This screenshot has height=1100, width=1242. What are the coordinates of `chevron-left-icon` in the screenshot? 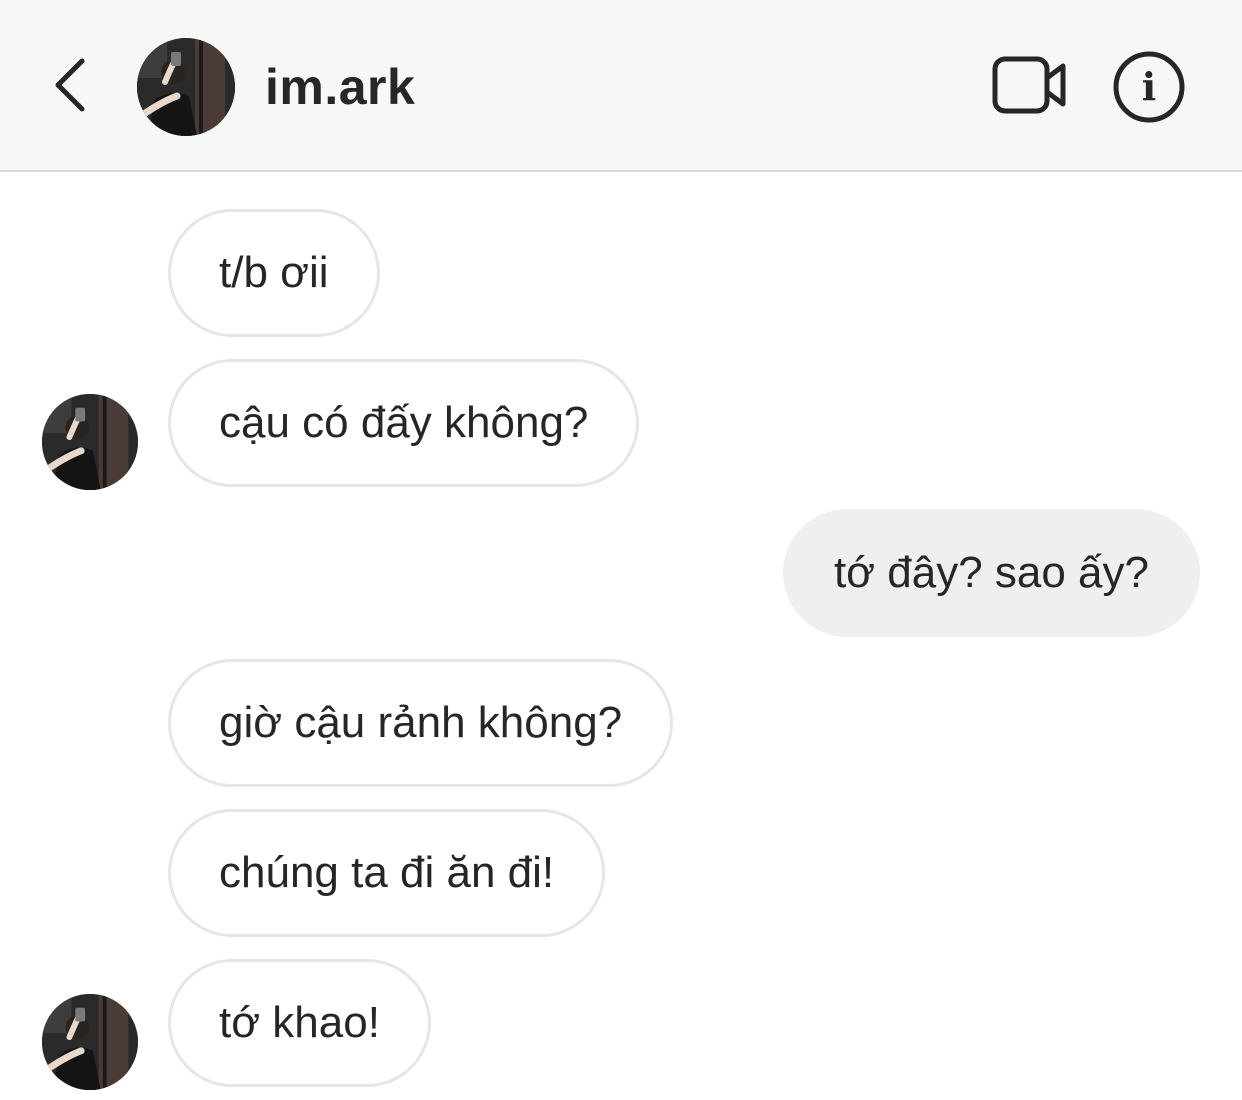 It's located at (70, 85).